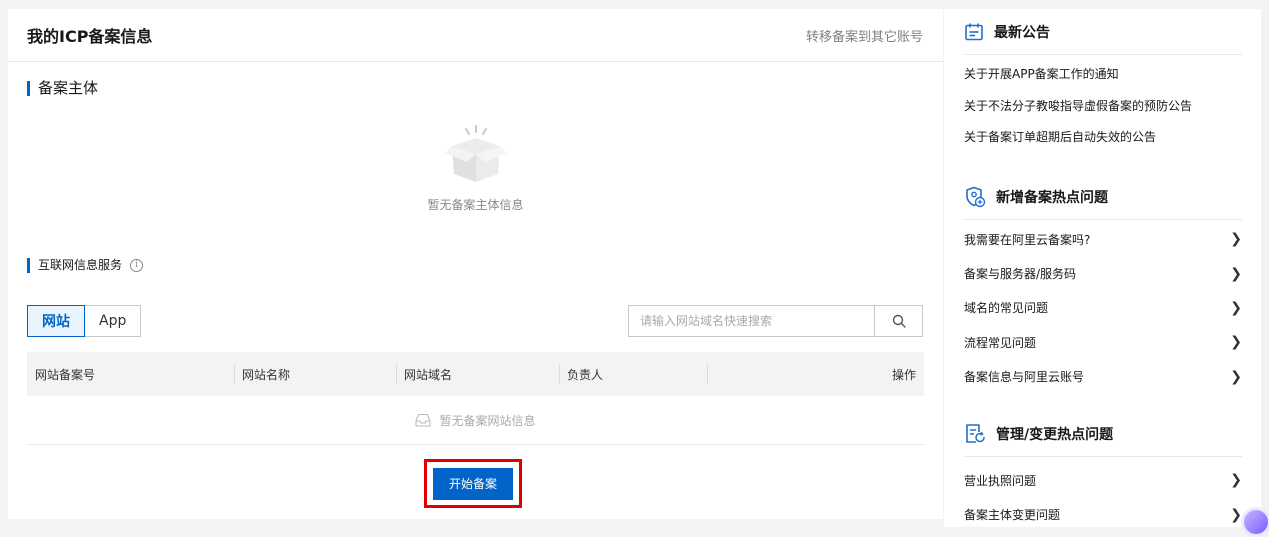 This screenshot has width=1269, height=537. What do you see at coordinates (1024, 377) in the screenshot?
I see `faq-item-label: 备案信息与阿里云账号` at bounding box center [1024, 377].